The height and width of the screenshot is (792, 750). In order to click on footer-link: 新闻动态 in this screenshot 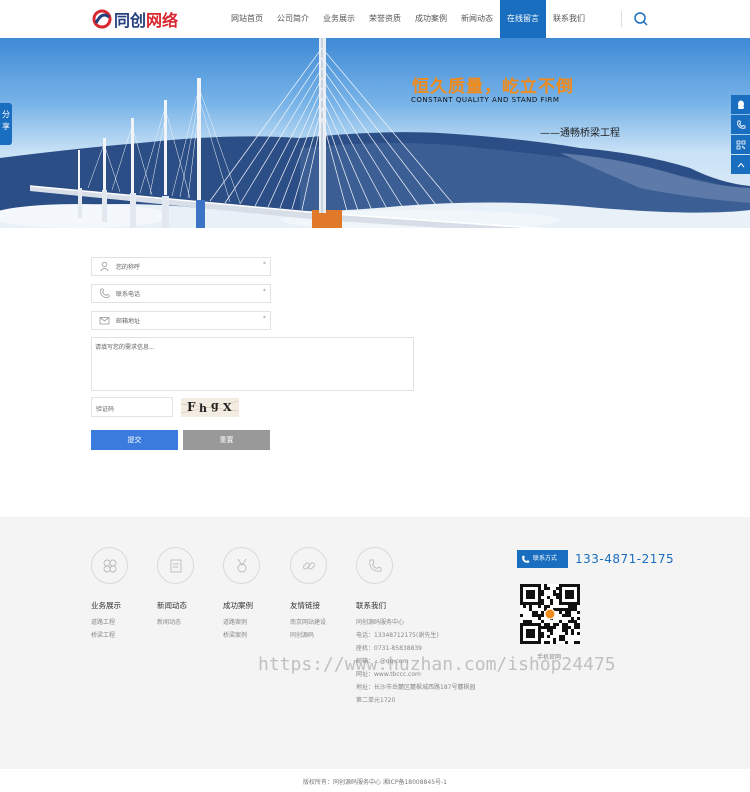, I will do `click(169, 621)`.